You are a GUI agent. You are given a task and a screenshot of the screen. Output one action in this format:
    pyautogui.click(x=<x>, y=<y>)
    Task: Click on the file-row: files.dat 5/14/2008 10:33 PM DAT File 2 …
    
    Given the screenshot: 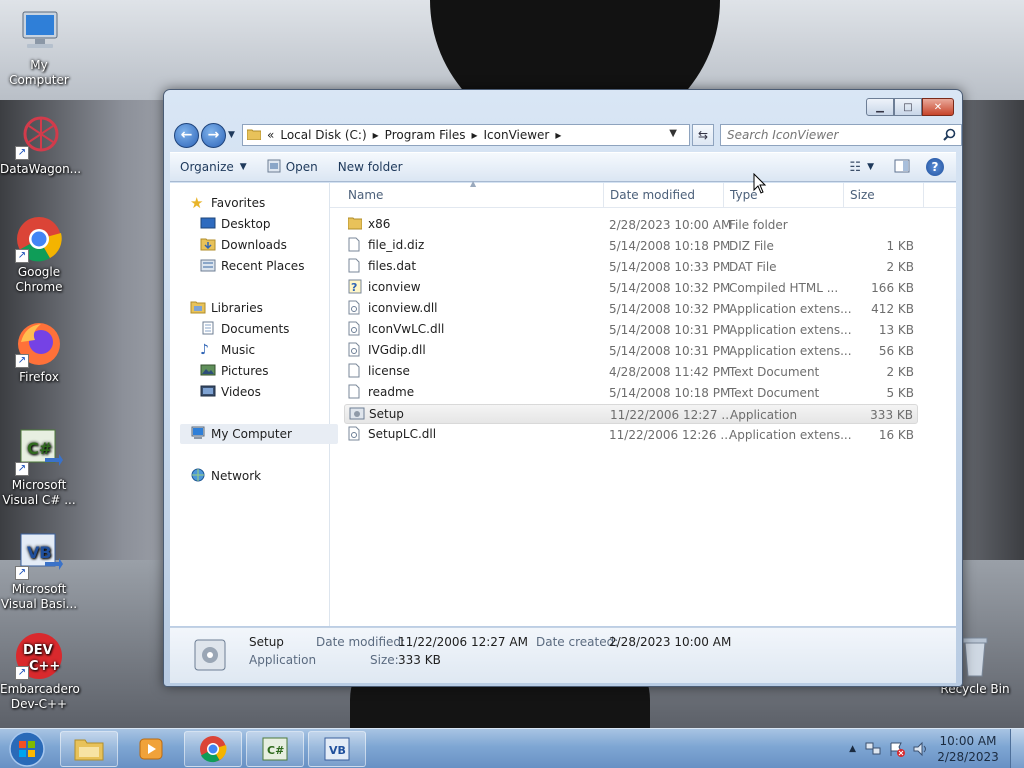 What is the action you would take?
    pyautogui.click(x=631, y=267)
    